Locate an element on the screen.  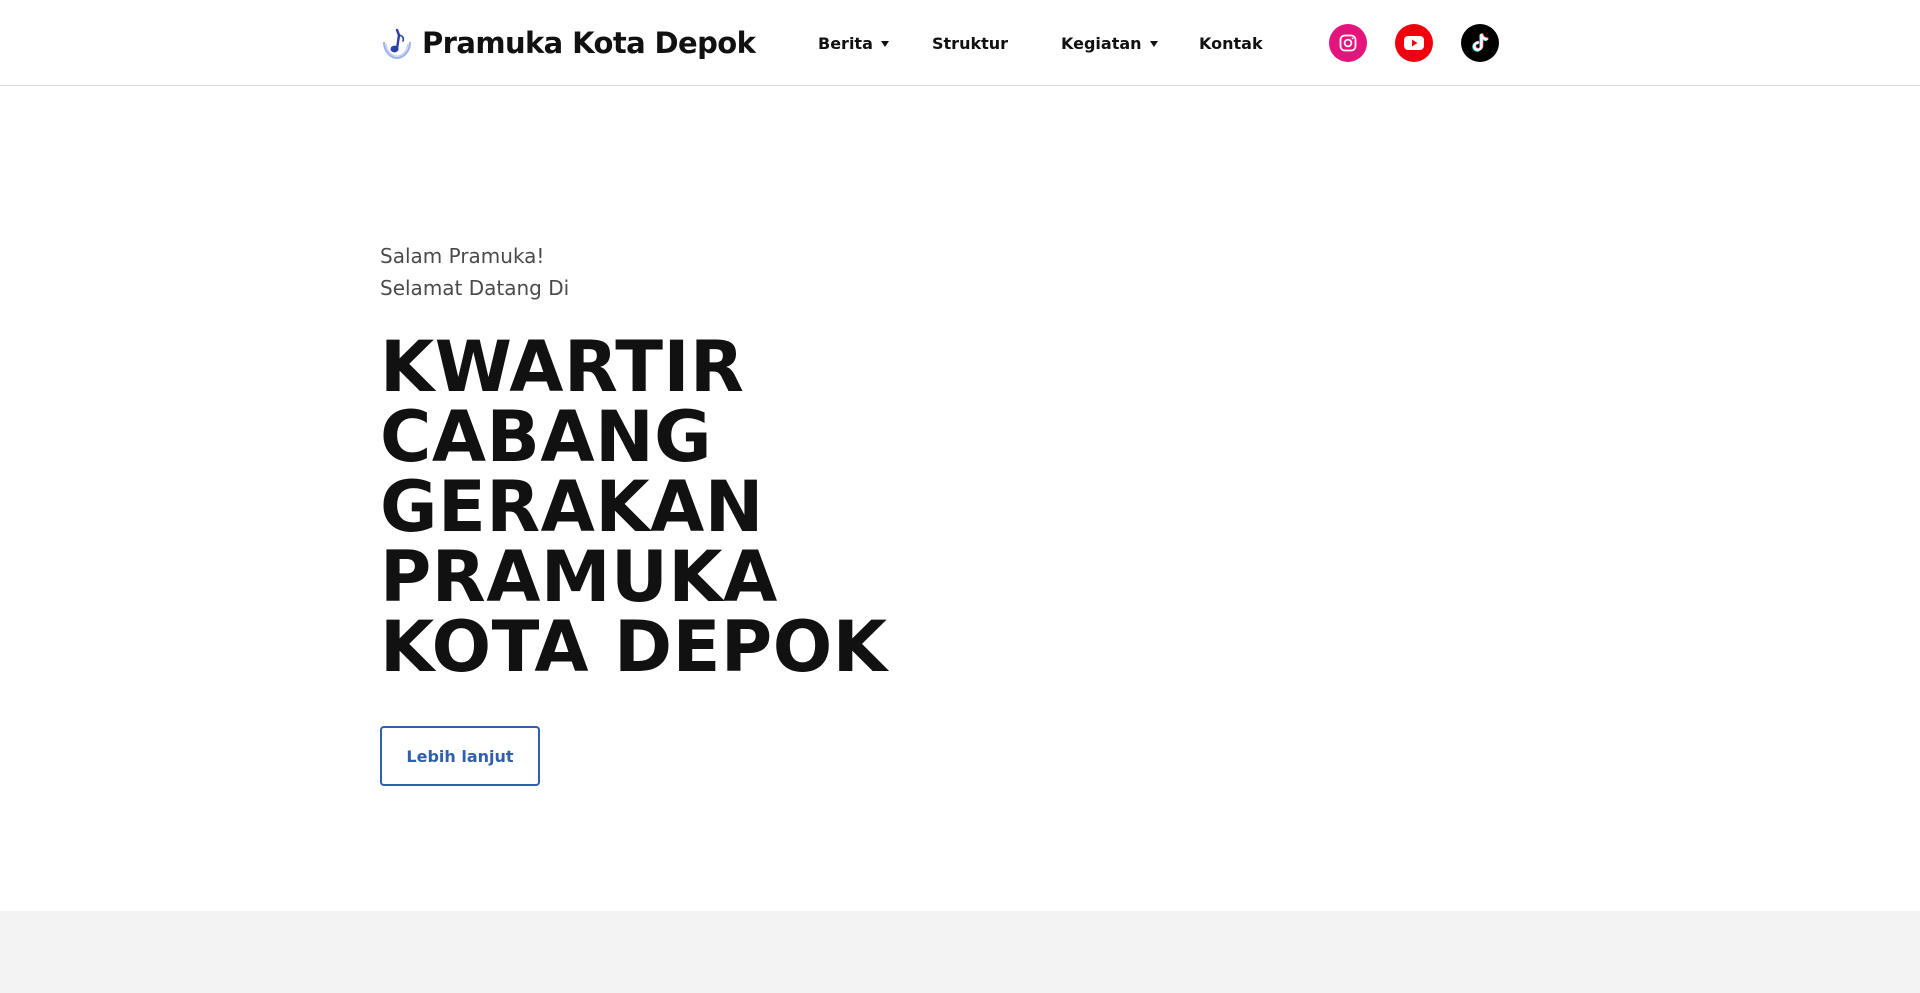
youtube-icon is located at coordinates (1414, 43).